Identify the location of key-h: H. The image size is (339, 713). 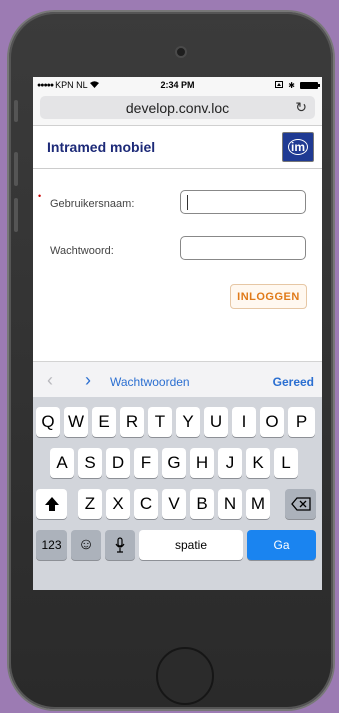
(202, 463).